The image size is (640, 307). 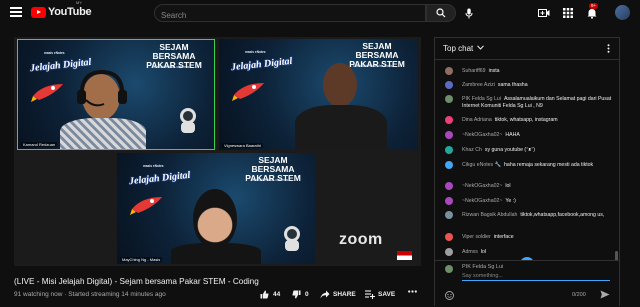 What do you see at coordinates (605, 294) in the screenshot?
I see `send-icon` at bounding box center [605, 294].